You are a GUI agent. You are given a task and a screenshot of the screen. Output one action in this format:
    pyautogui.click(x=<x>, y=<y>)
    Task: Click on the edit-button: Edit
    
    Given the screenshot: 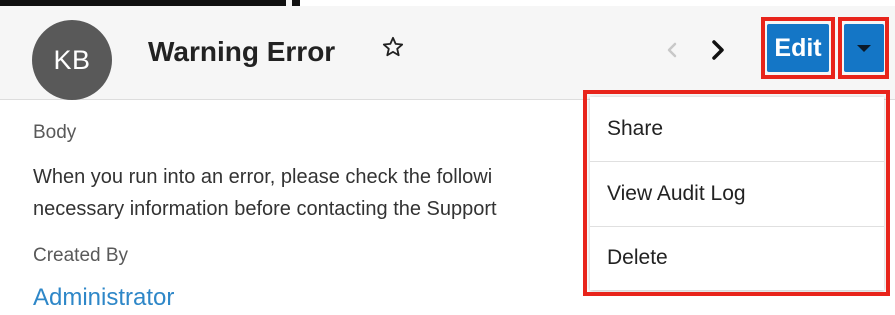 What is the action you would take?
    pyautogui.click(x=798, y=48)
    